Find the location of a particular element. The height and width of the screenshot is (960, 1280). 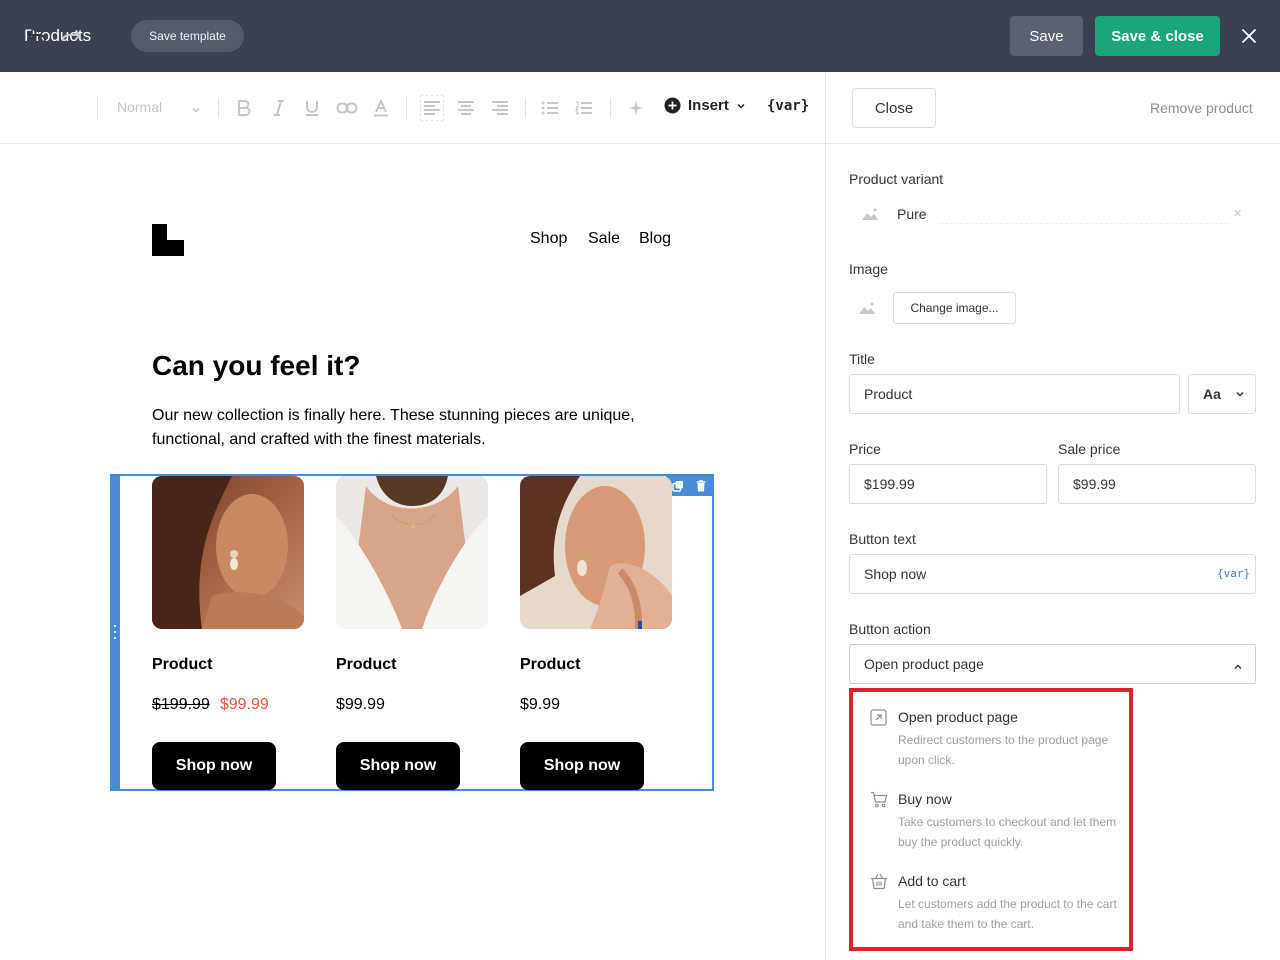

nav-link-blog: Blog is located at coordinates (655, 239).